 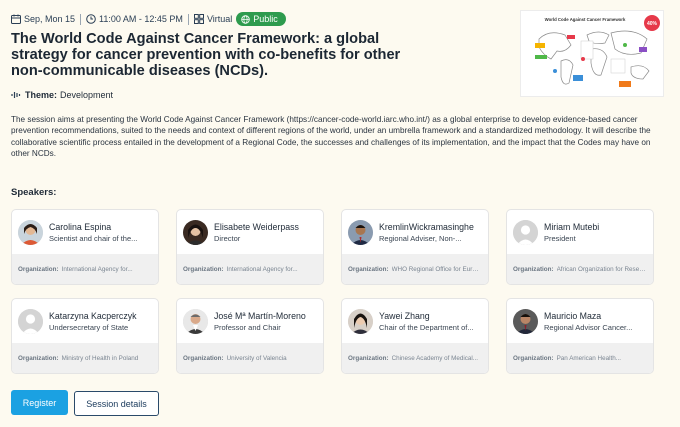 What do you see at coordinates (219, 19) in the screenshot?
I see `session-format: Virtual` at bounding box center [219, 19].